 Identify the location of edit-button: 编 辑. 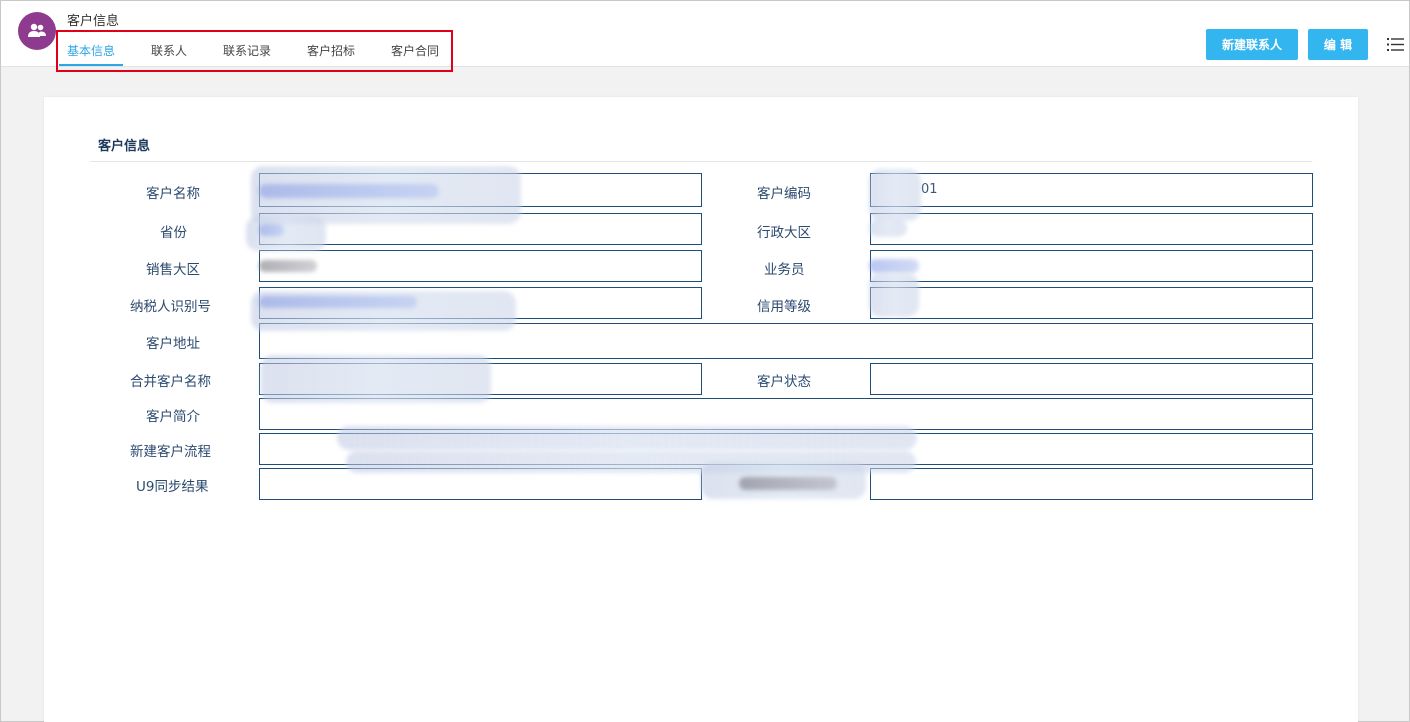
(1338, 44).